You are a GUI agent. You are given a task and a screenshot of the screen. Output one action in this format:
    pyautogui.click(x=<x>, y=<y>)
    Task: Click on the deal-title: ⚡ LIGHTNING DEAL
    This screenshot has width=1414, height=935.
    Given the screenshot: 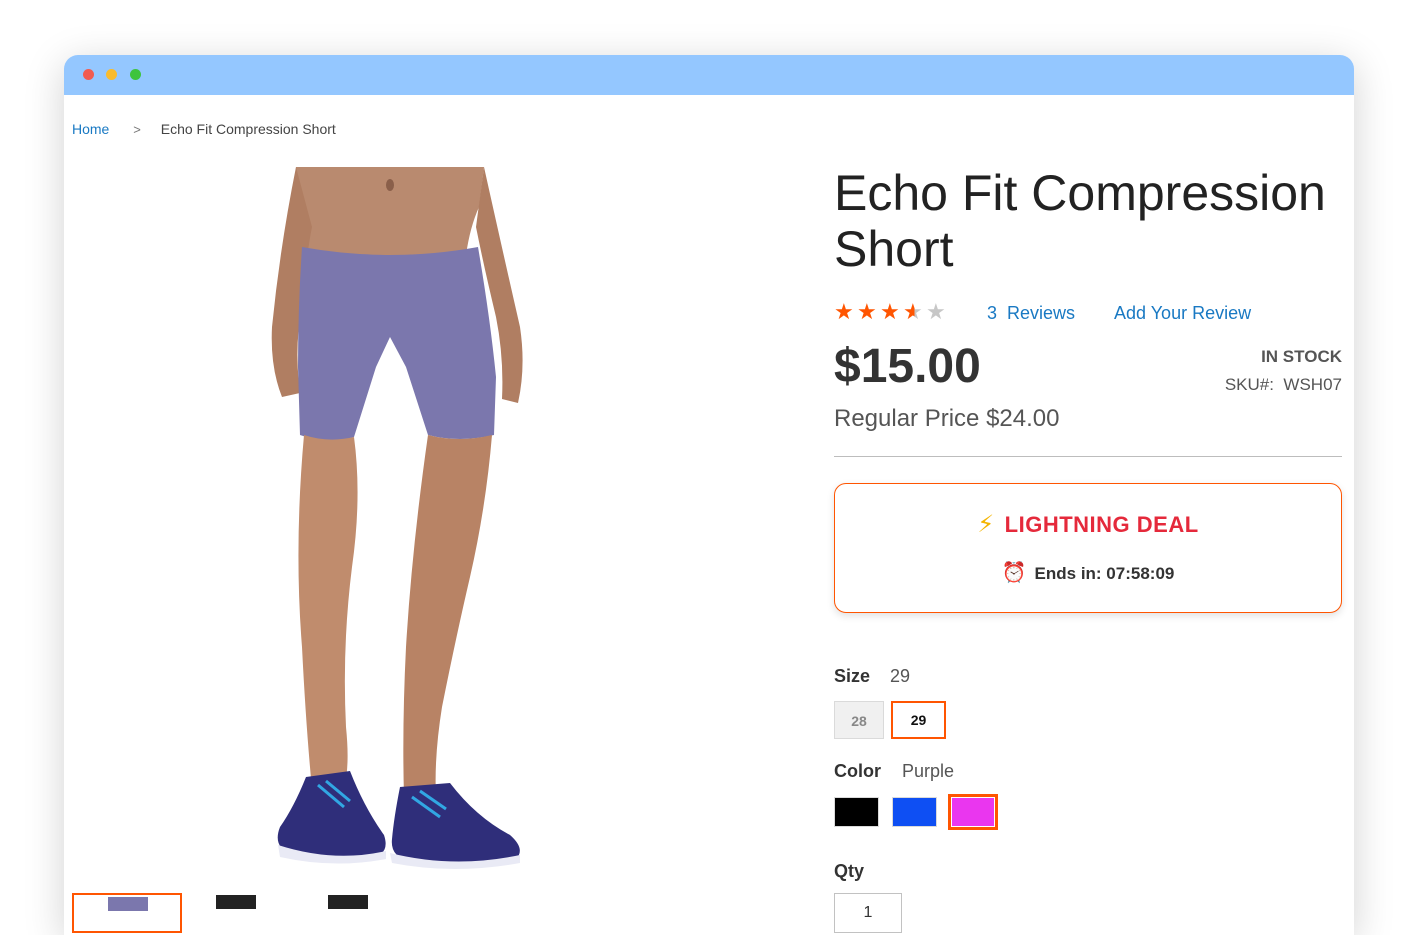 What is the action you would take?
    pyautogui.click(x=1088, y=524)
    